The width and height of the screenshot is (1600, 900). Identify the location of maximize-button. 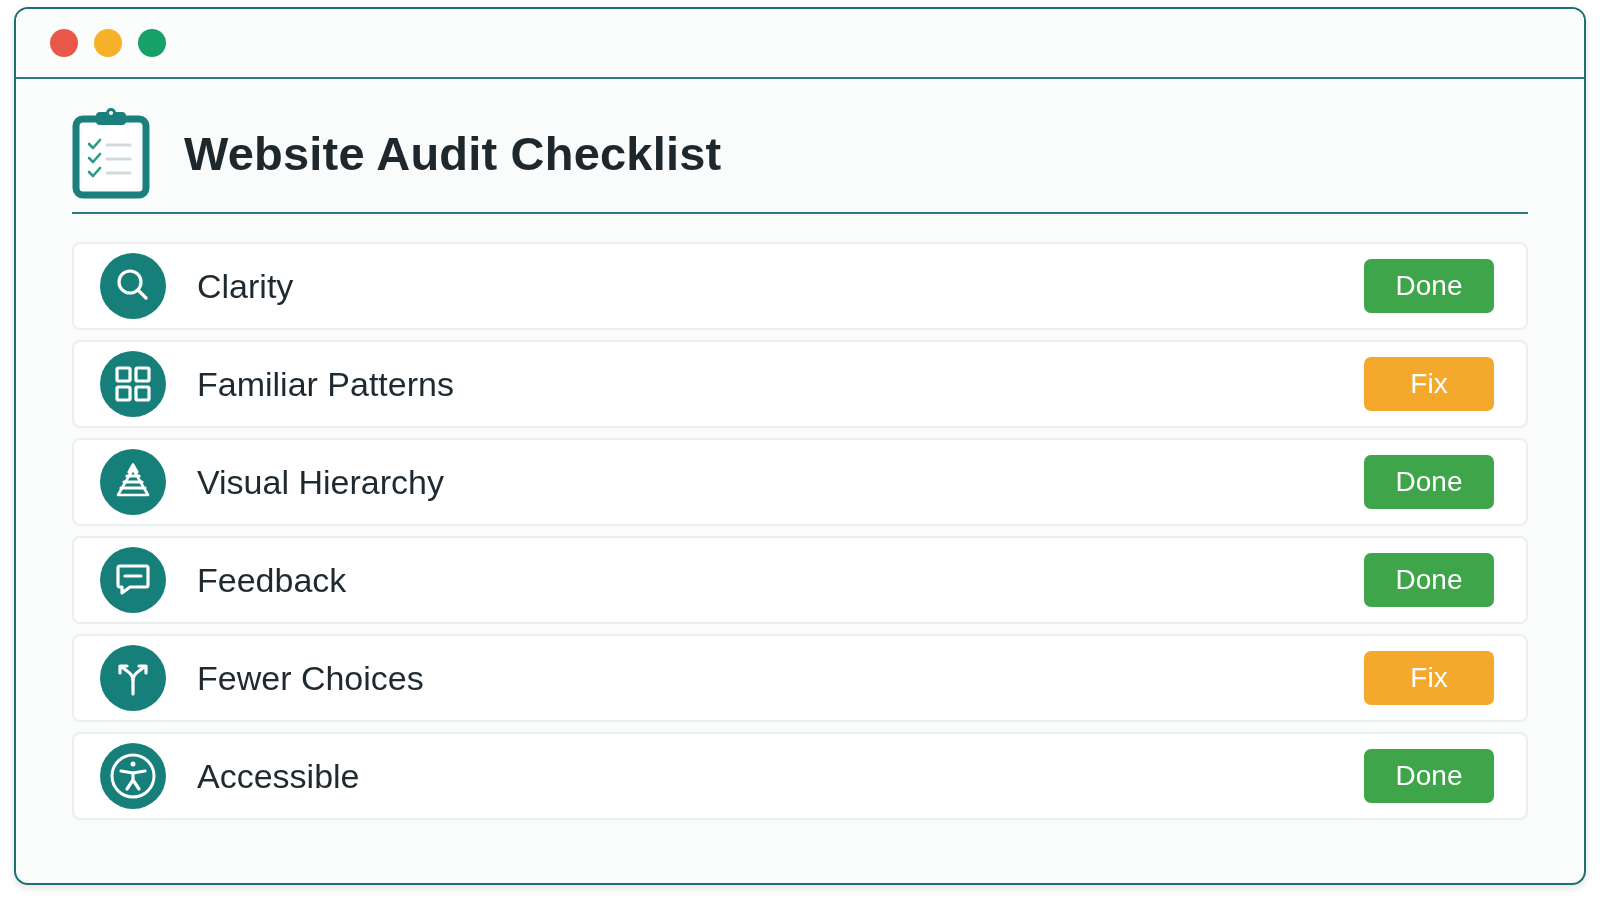
(152, 43).